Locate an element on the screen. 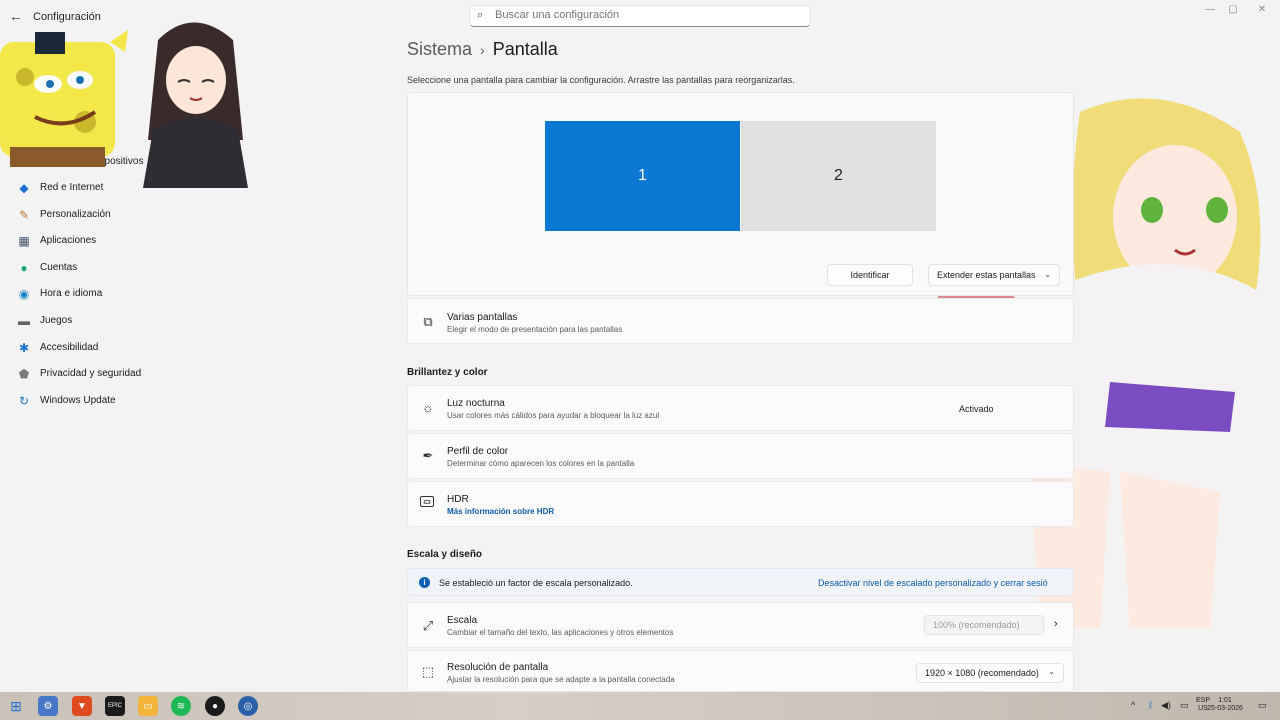 This screenshot has height=720, width=1280. page-title: Pantalla is located at coordinates (525, 49).